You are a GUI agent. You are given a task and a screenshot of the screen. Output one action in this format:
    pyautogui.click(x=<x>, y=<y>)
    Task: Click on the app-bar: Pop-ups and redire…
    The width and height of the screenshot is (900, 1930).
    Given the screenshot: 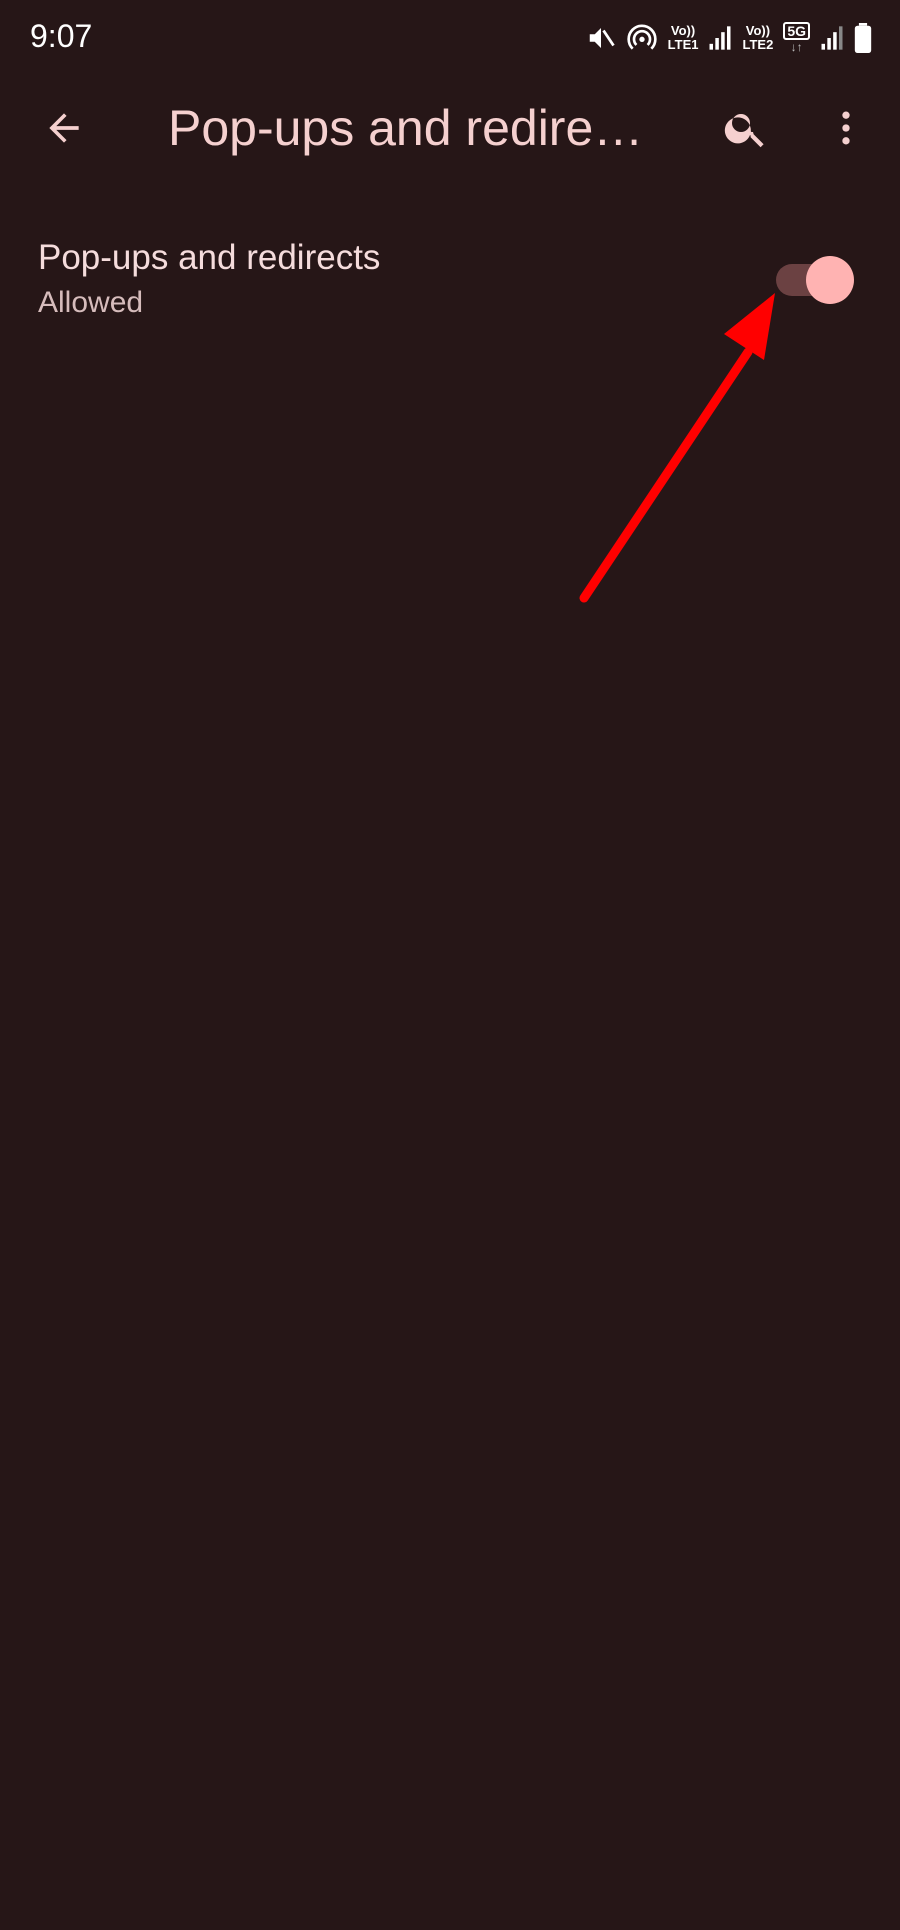 What is the action you would take?
    pyautogui.click(x=450, y=128)
    